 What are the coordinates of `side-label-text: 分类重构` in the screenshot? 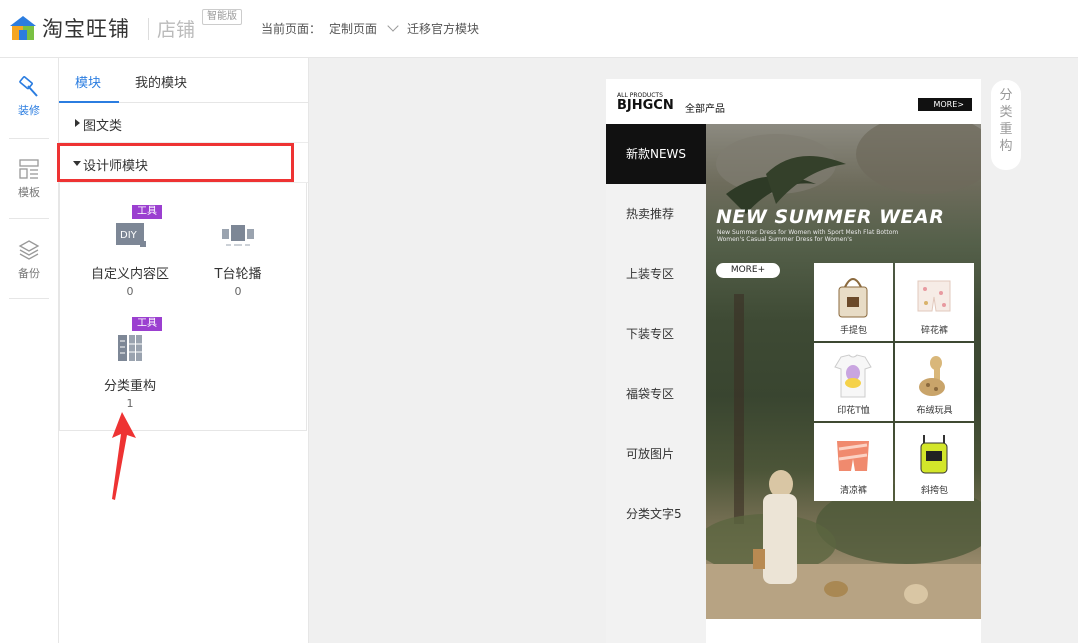 It's located at (1006, 121).